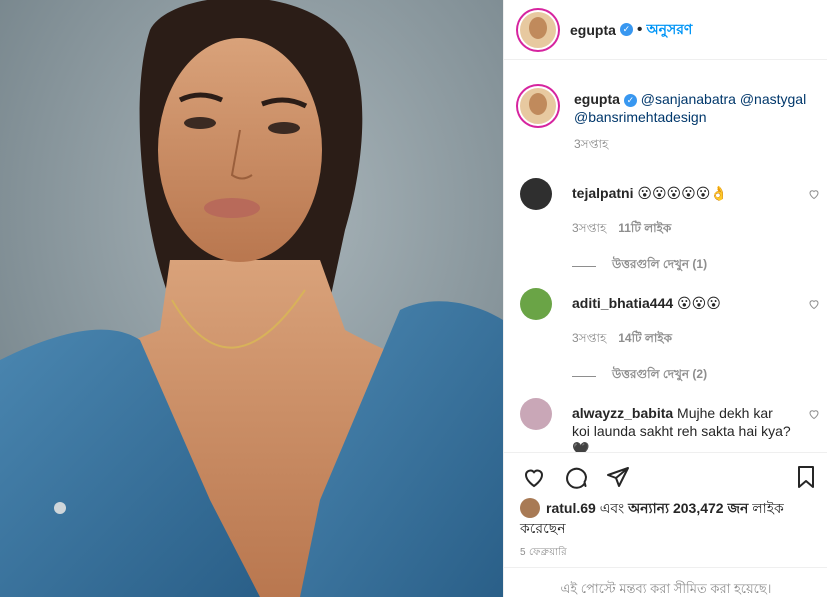  I want to click on comment-icon, so click(576, 478).